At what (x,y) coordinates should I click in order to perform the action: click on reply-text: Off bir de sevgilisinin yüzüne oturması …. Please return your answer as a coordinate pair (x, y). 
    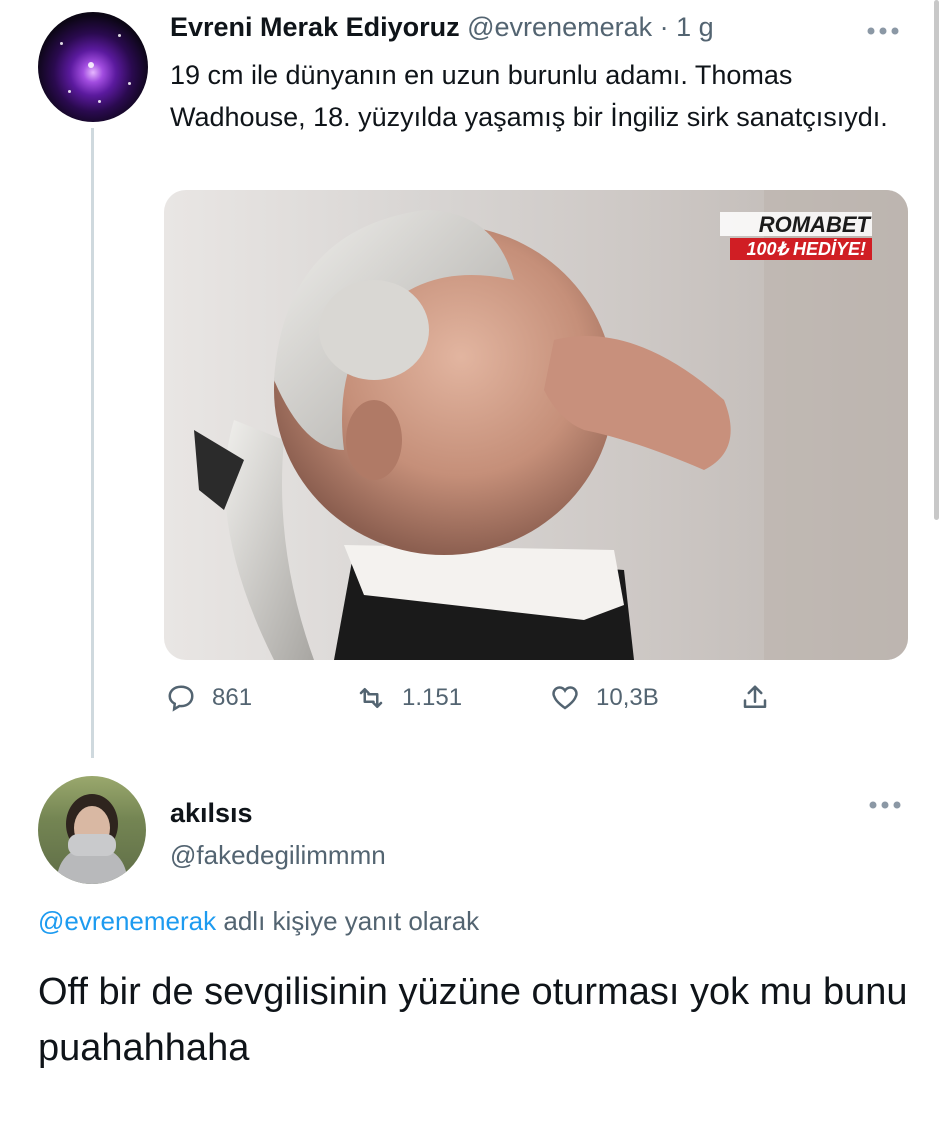
    Looking at the image, I should click on (473, 1020).